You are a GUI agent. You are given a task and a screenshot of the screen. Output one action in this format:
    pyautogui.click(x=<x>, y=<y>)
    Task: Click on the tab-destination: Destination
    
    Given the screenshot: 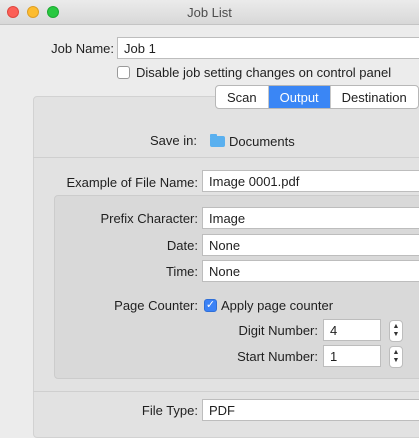 What is the action you would take?
    pyautogui.click(x=374, y=97)
    